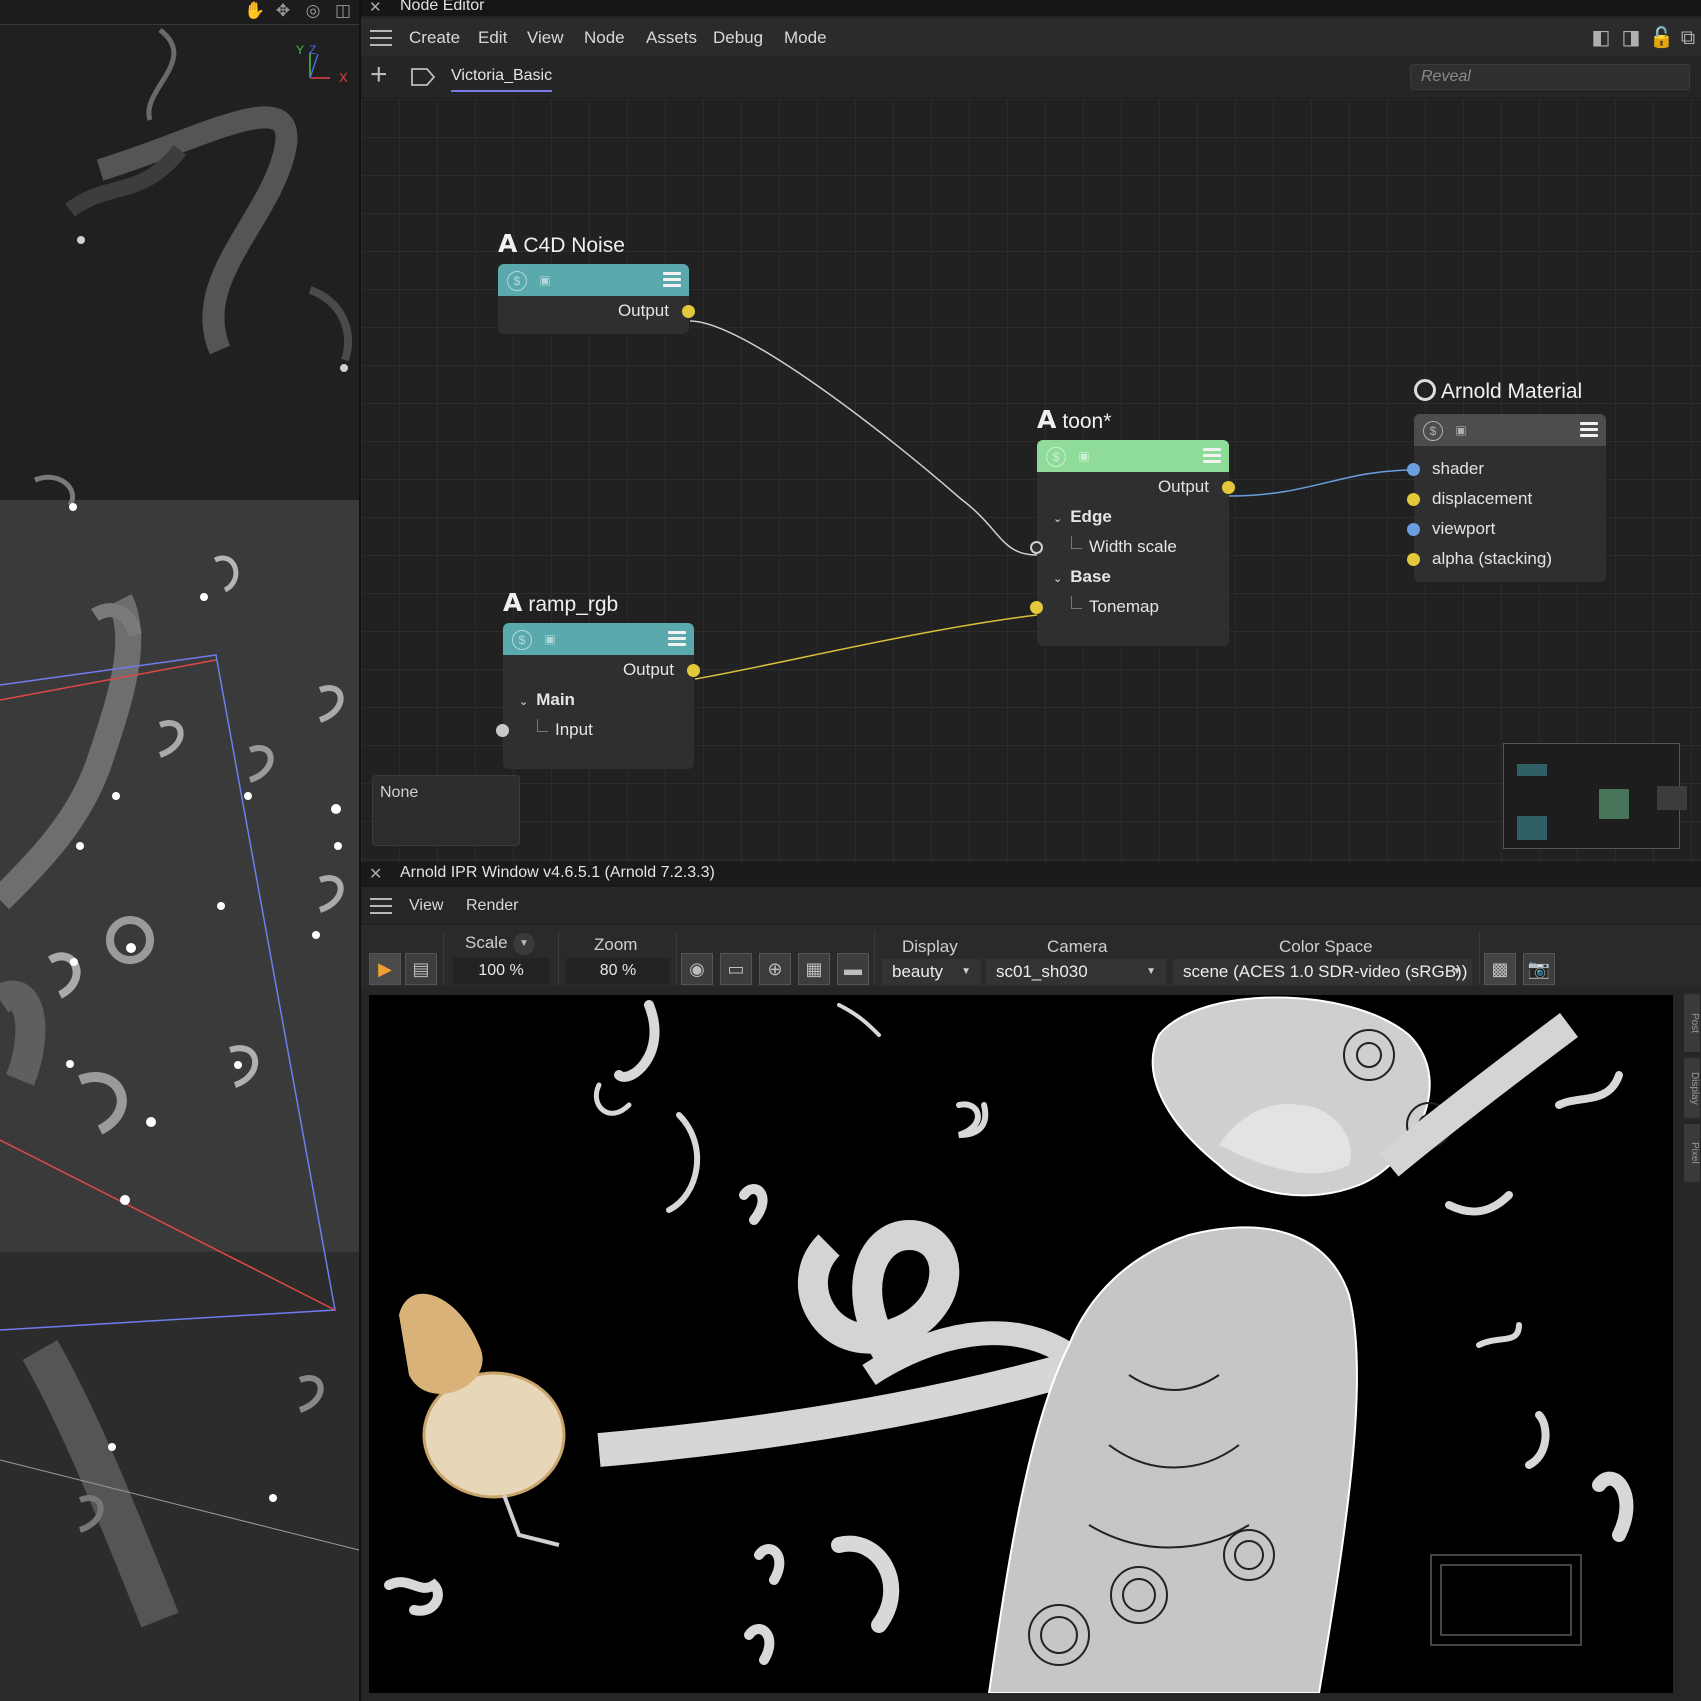 The width and height of the screenshot is (1701, 1701). I want to click on node-ramp-rgb: Aramp_rgb $ ▣ Output ⌄ Main Input, so click(598, 678).